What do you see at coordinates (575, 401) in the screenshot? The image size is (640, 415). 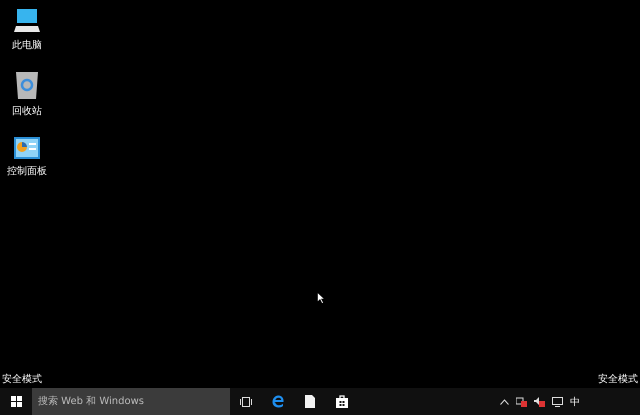 I see `input-method-indicator: 中` at bounding box center [575, 401].